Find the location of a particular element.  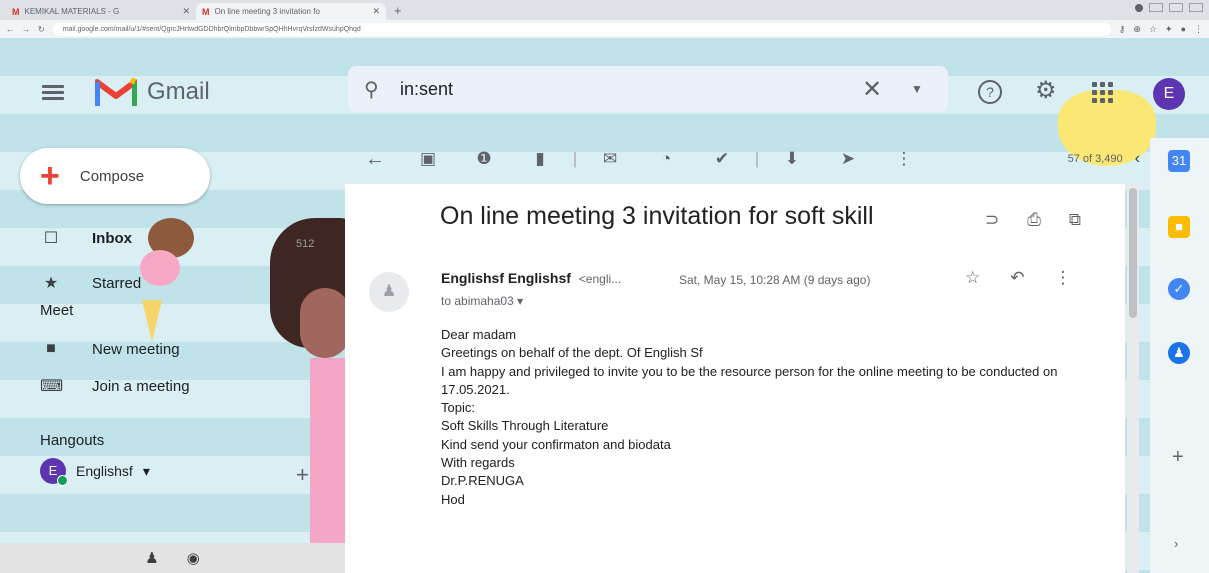

move-to-icon: ⬇ is located at coordinates (792, 159).